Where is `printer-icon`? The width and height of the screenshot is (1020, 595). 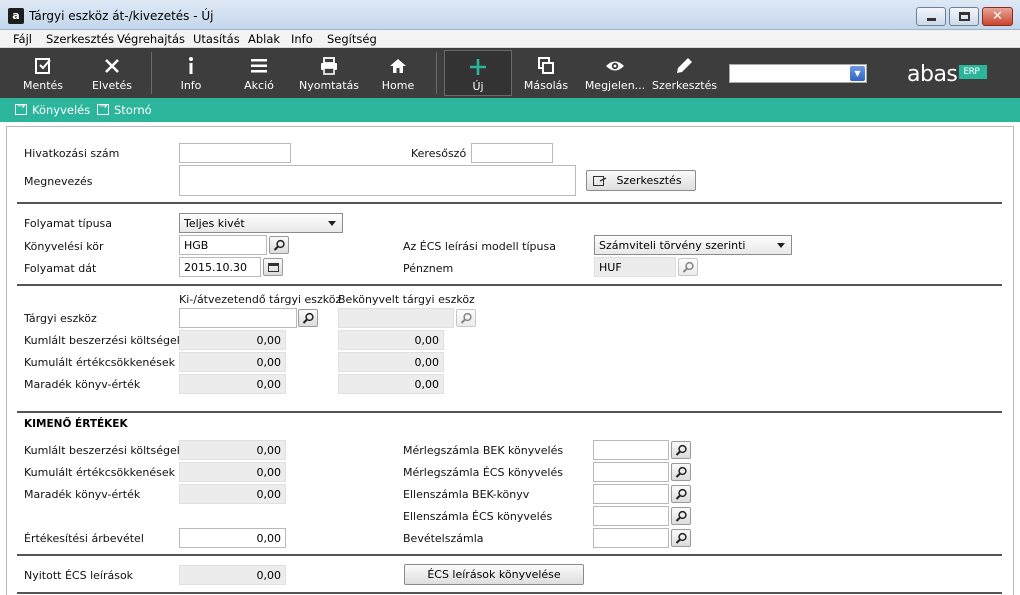
printer-icon is located at coordinates (329, 66).